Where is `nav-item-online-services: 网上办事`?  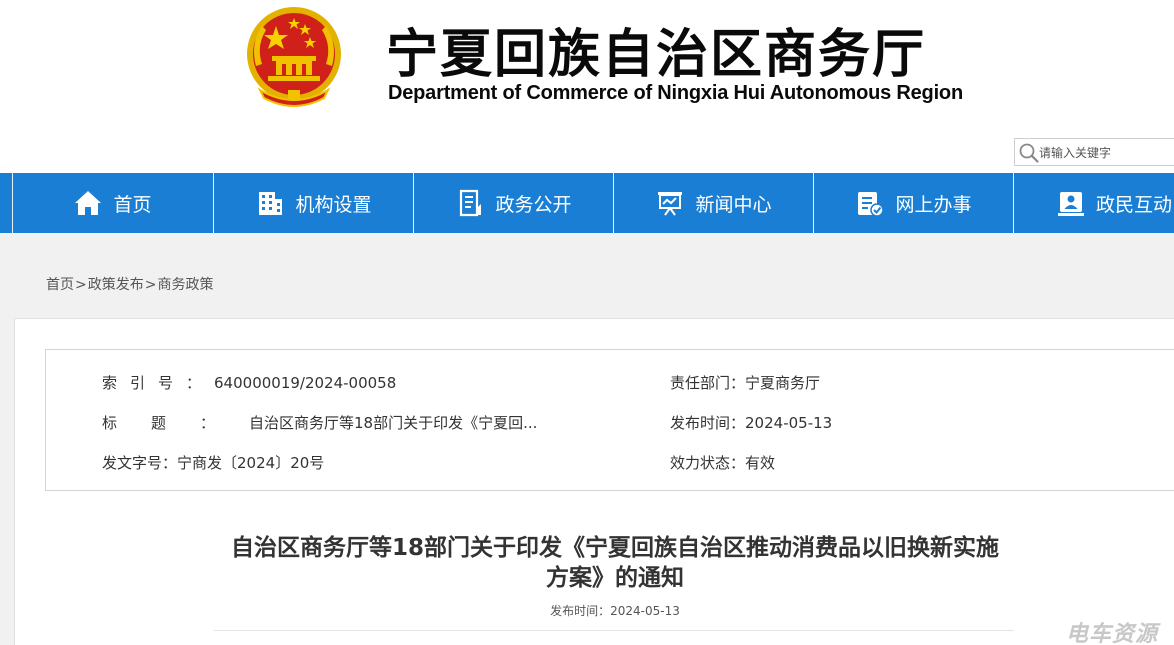
nav-item-online-services: 网上办事 is located at coordinates (913, 203).